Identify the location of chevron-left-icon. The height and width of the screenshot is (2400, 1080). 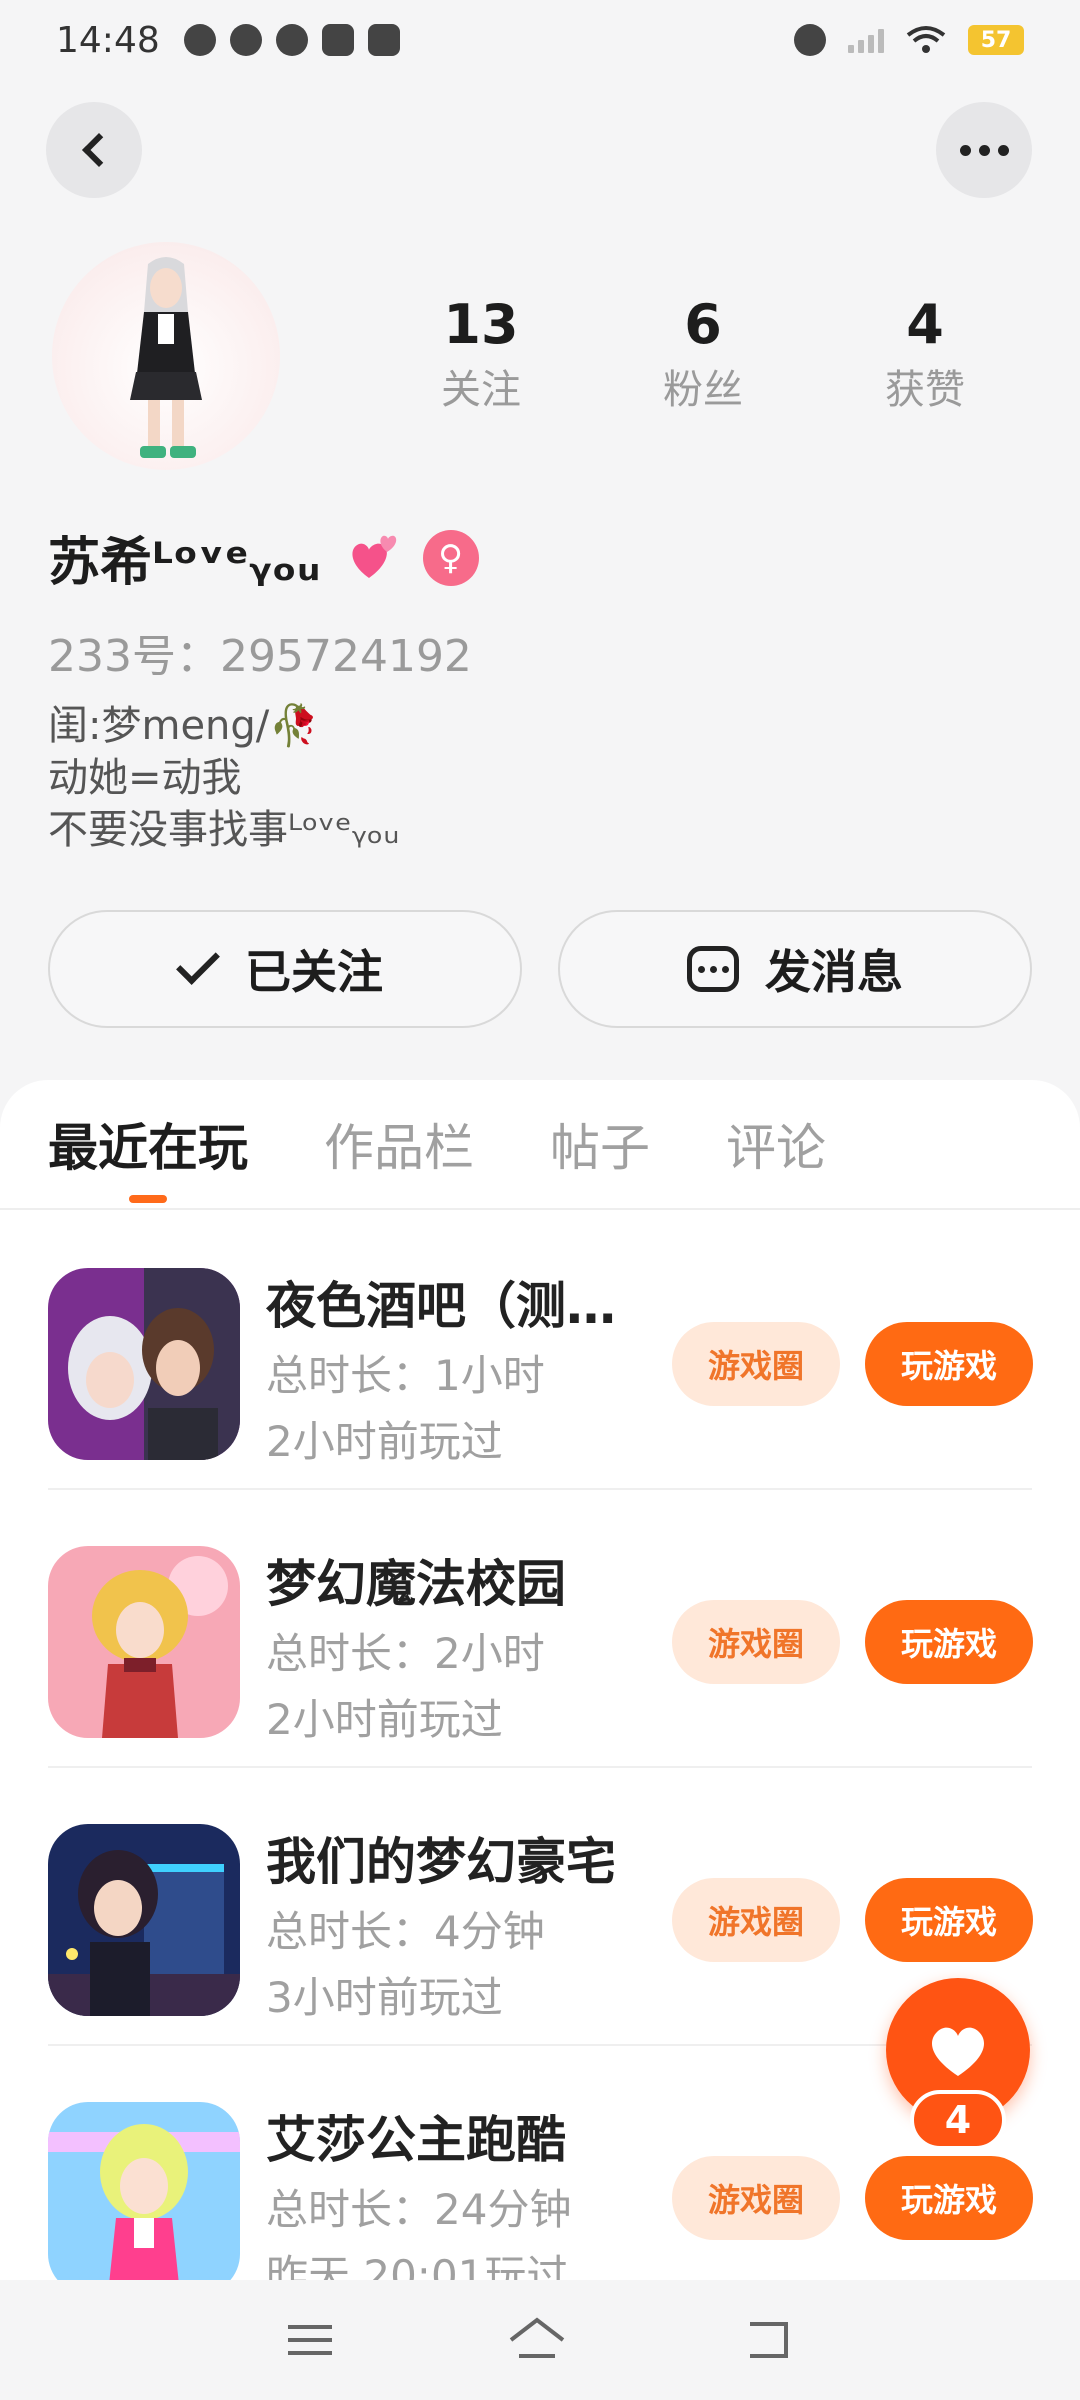
(99, 150).